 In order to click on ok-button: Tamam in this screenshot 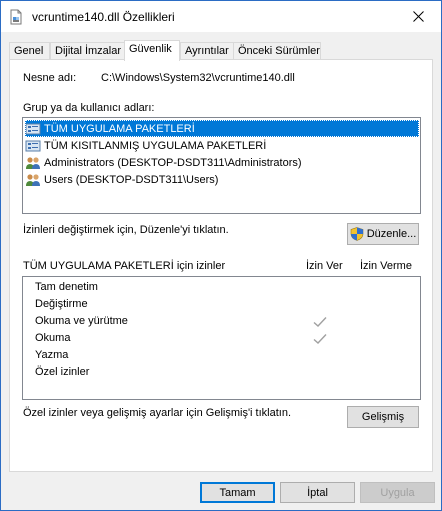, I will do `click(237, 492)`.